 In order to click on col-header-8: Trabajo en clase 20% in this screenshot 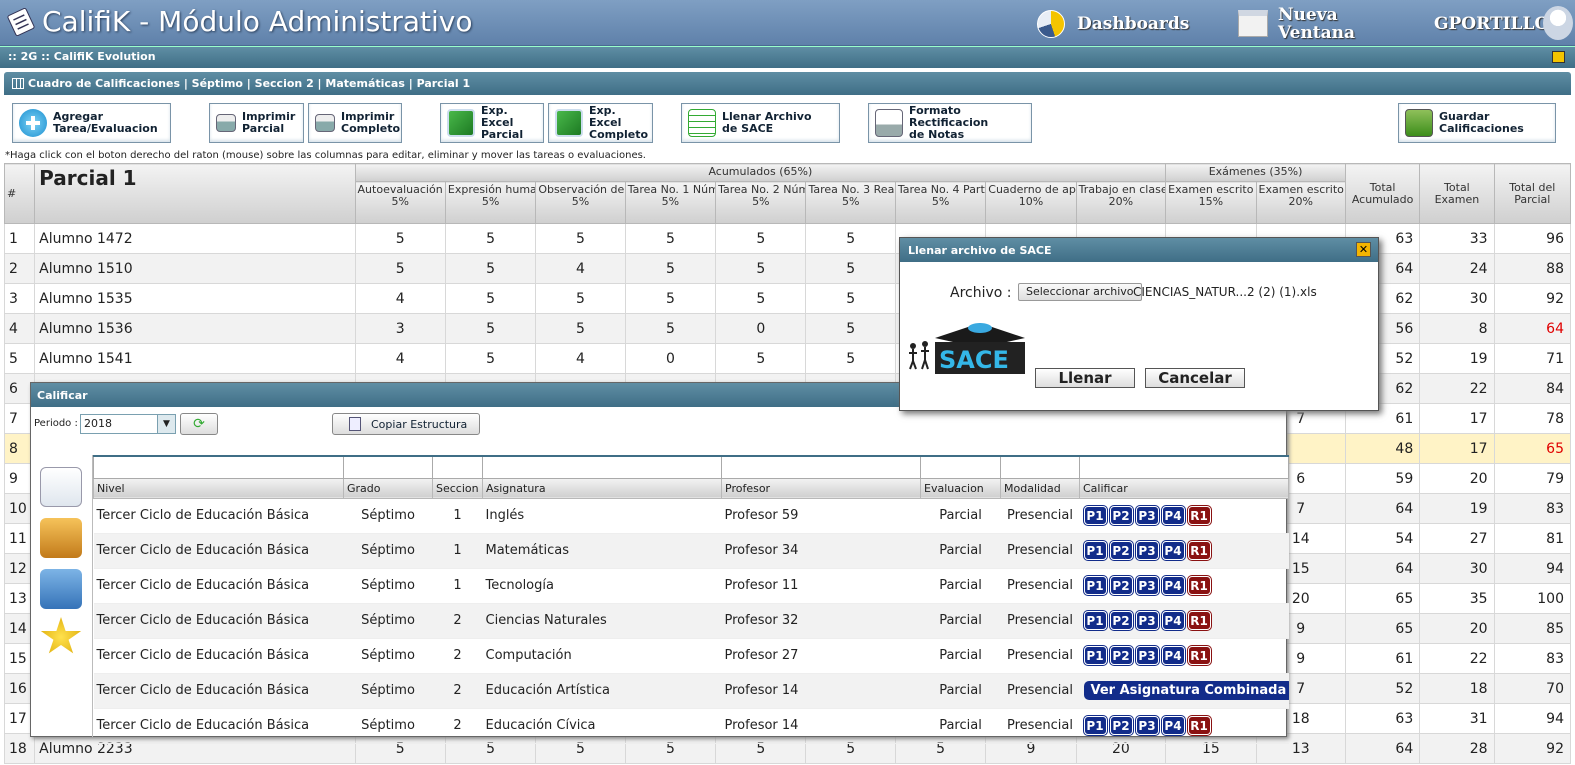, I will do `click(1121, 202)`.